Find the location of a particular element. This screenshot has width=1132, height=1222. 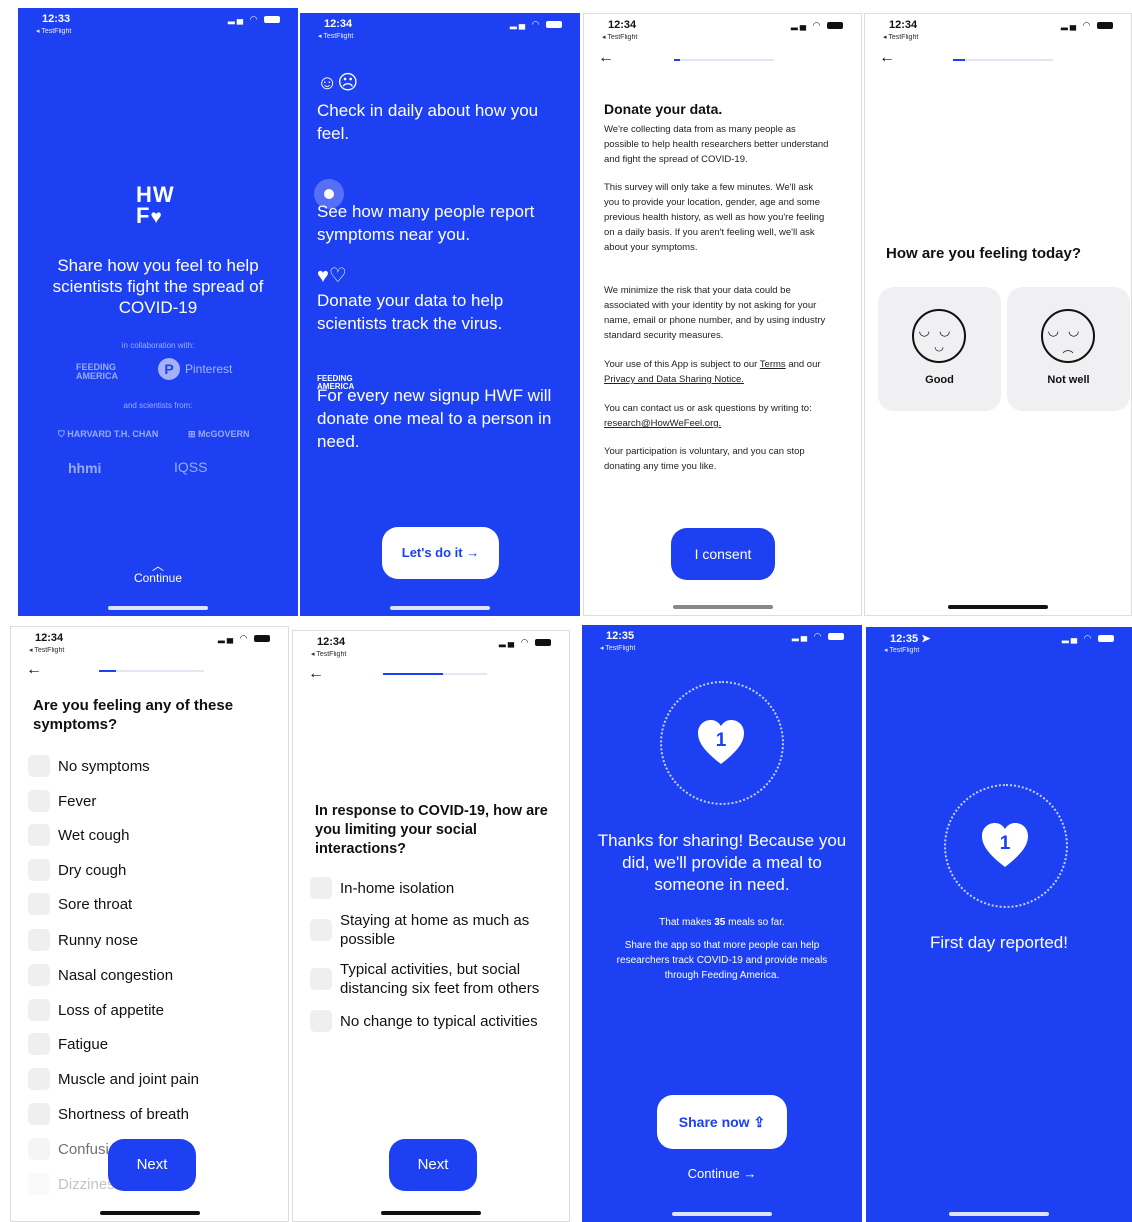

meals-count: 35 is located at coordinates (720, 922).